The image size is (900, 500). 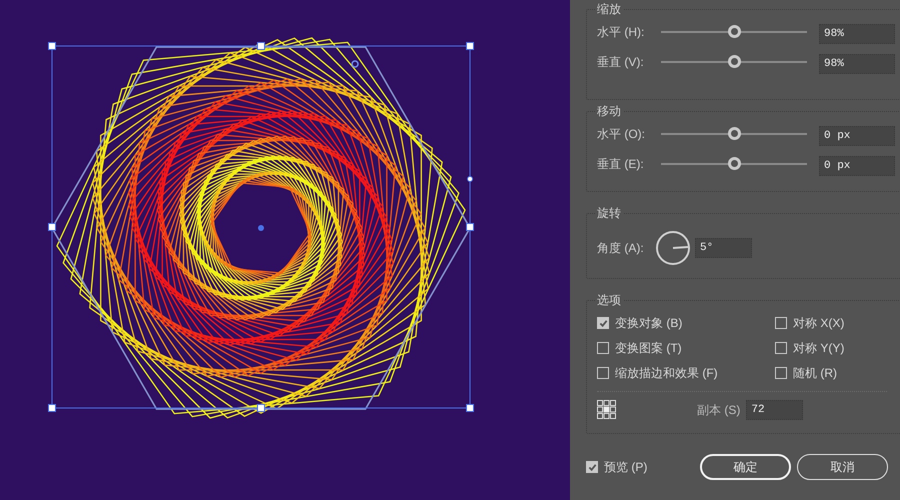 What do you see at coordinates (626, 467) in the screenshot?
I see `checkbox-label: 预览 (P)` at bounding box center [626, 467].